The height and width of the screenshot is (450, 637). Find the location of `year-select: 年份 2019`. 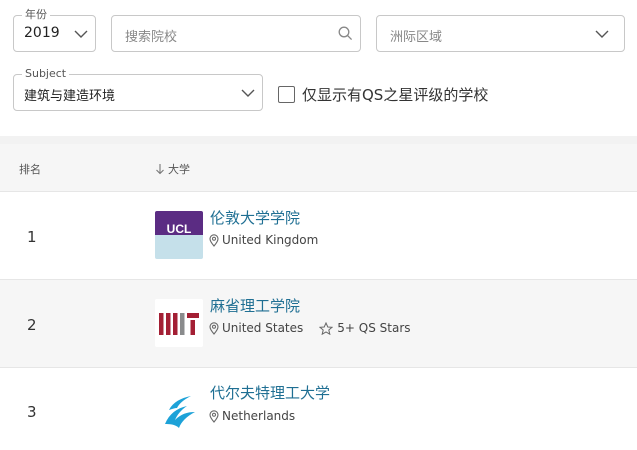

year-select: 年份 2019 is located at coordinates (54, 30).